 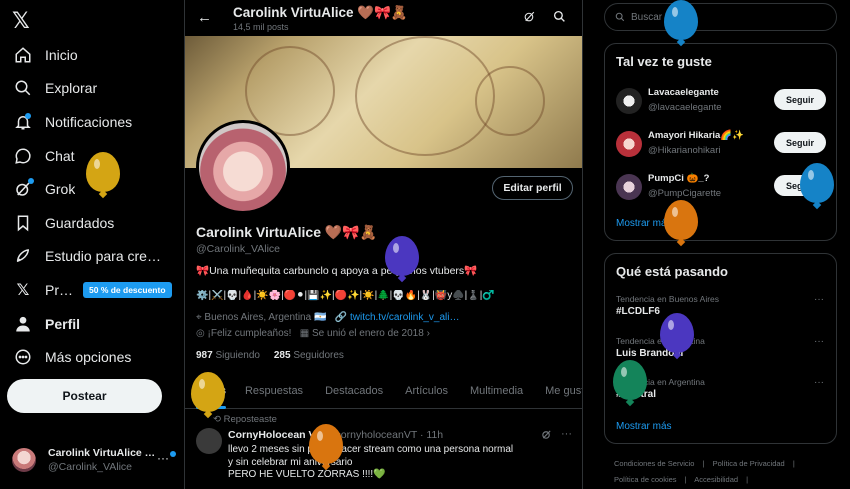 I want to click on account-dot, so click(x=173, y=454).